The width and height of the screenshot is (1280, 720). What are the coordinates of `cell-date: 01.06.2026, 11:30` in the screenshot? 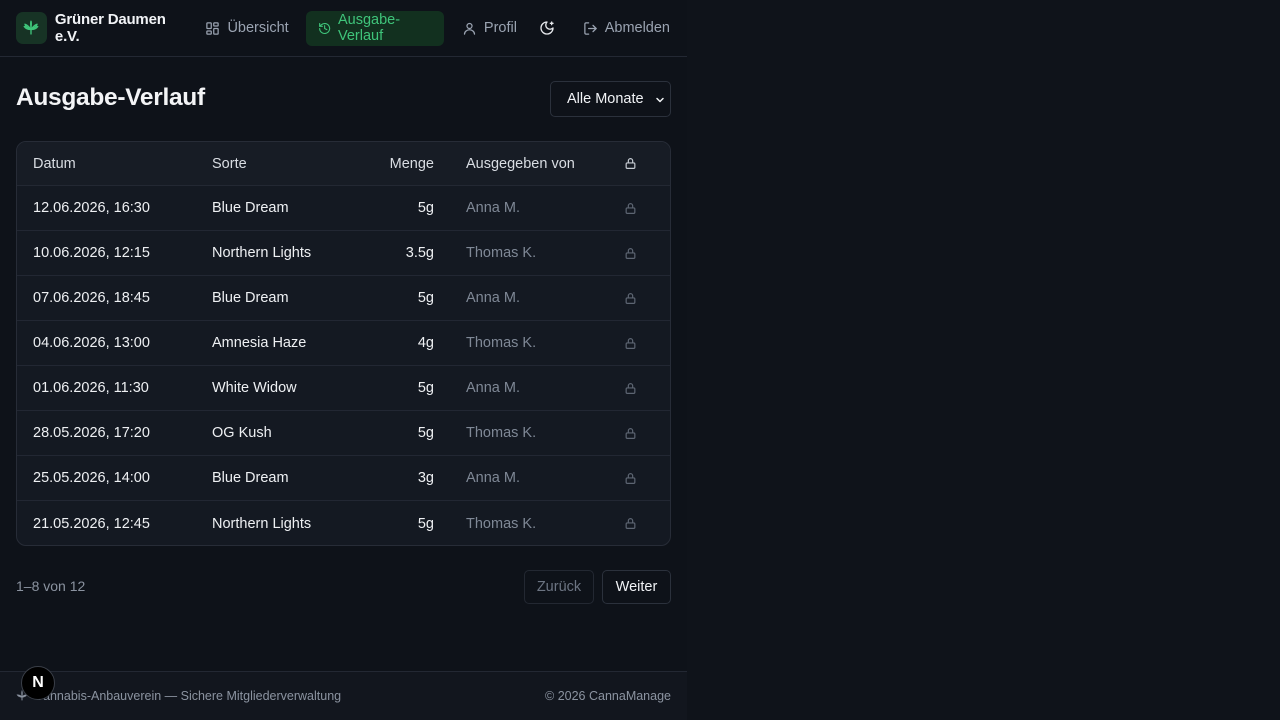 It's located at (91, 388).